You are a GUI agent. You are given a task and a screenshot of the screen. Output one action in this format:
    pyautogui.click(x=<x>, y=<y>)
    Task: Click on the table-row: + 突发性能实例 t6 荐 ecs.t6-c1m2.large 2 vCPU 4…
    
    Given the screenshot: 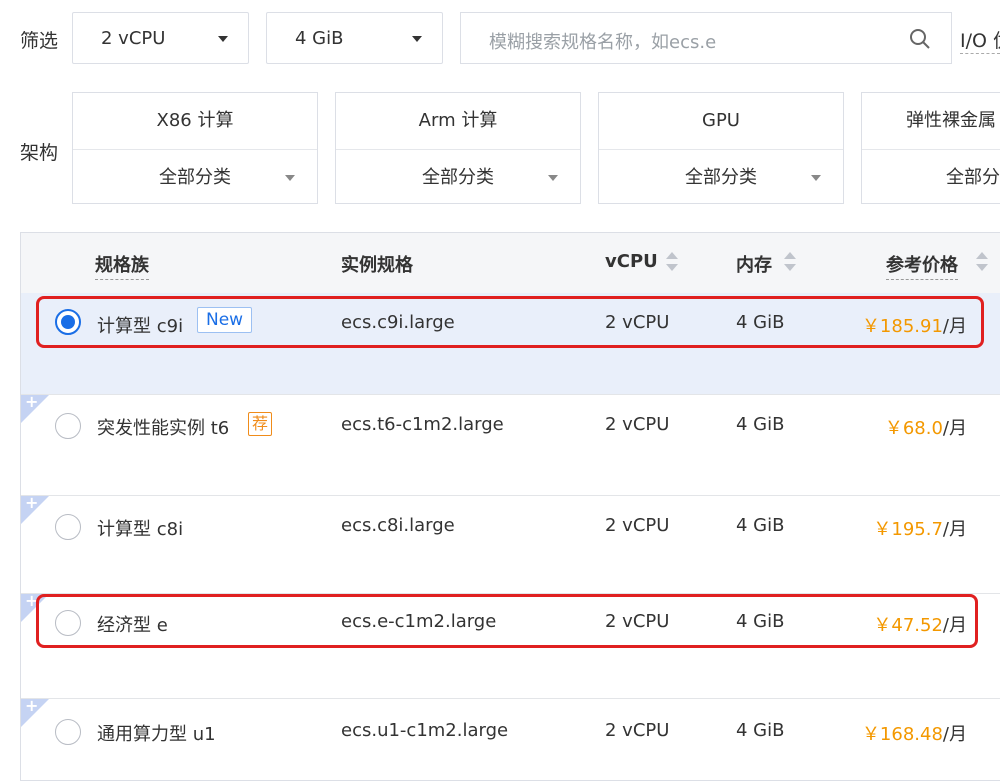 What is the action you would take?
    pyautogui.click(x=510, y=444)
    